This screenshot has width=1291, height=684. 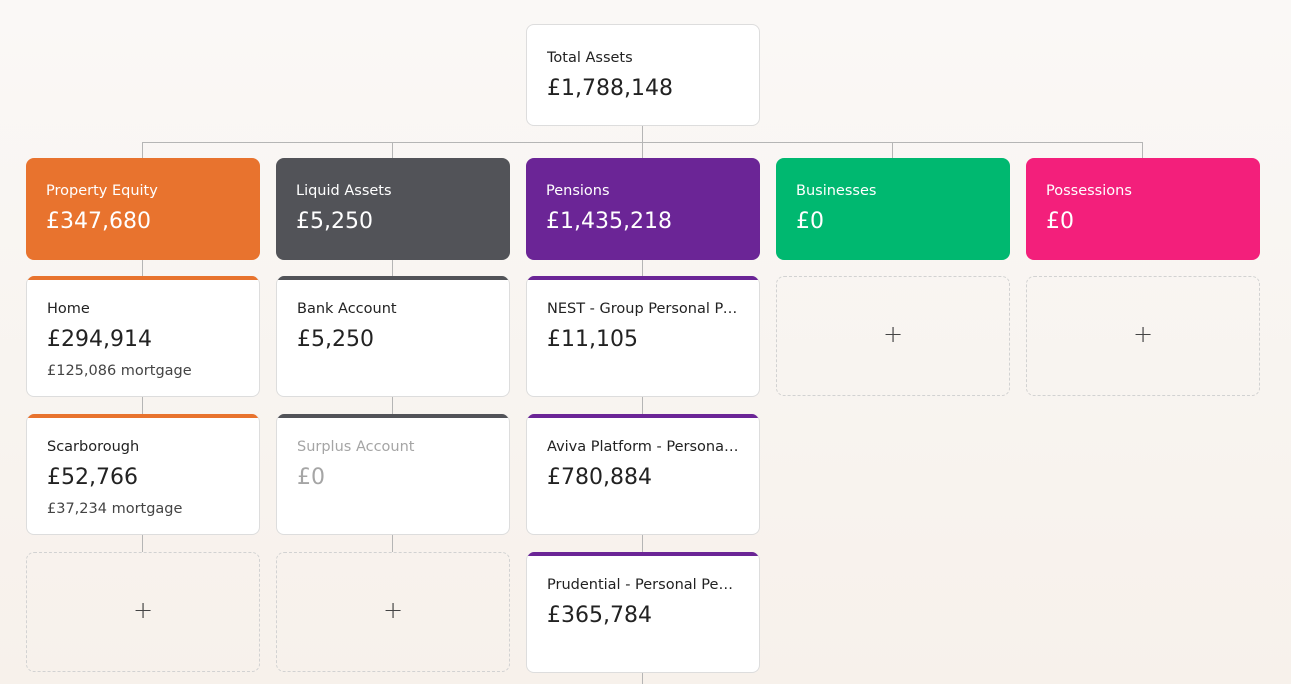 What do you see at coordinates (1143, 209) in the screenshot?
I see `category-possessions: Possessions £0` at bounding box center [1143, 209].